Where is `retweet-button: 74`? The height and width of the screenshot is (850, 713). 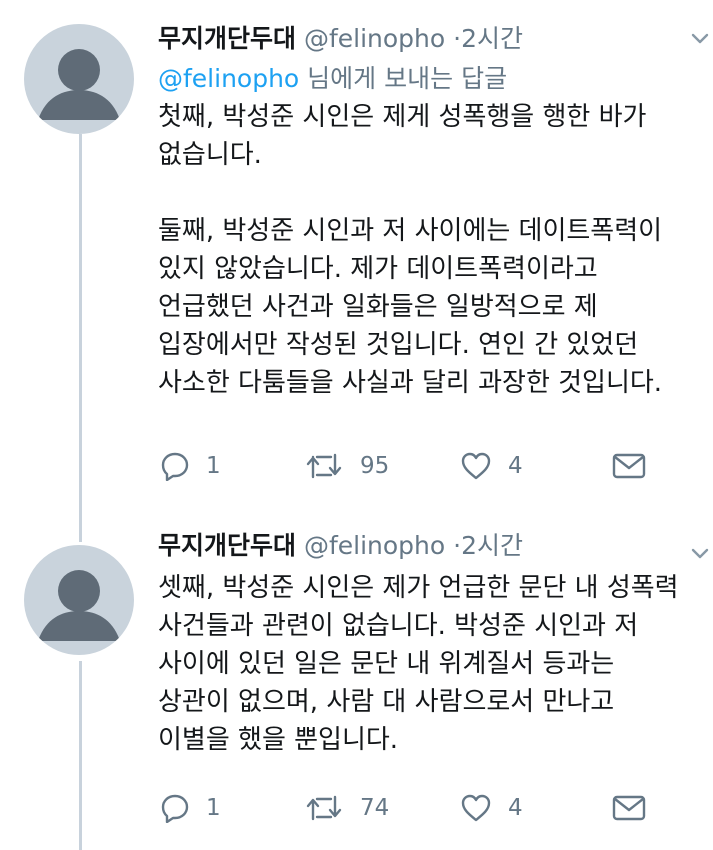
retweet-button: 74 is located at coordinates (346, 808).